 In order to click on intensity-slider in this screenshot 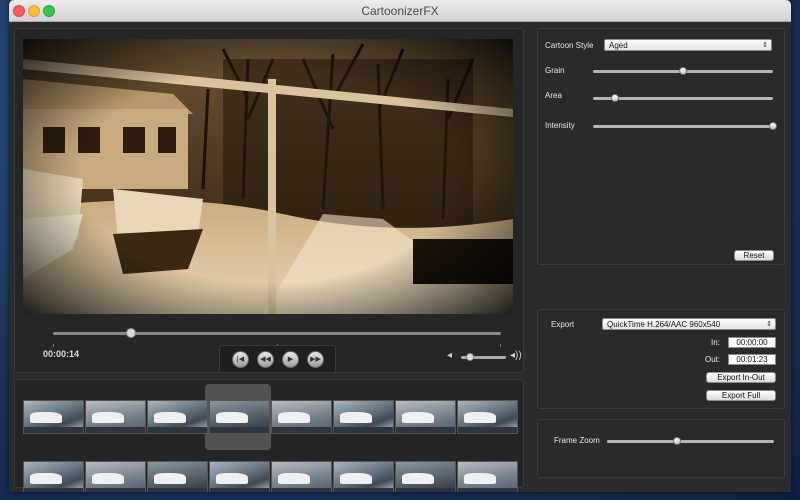, I will do `click(685, 126)`.